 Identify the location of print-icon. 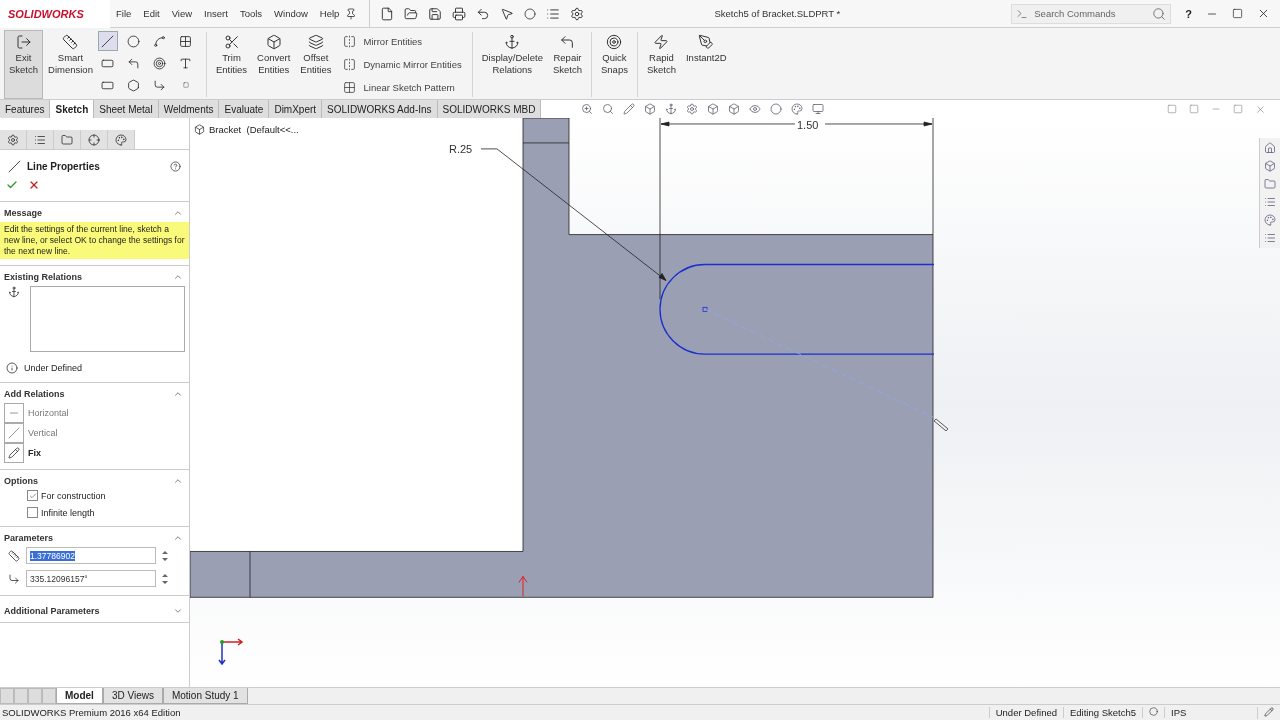
(459, 13).